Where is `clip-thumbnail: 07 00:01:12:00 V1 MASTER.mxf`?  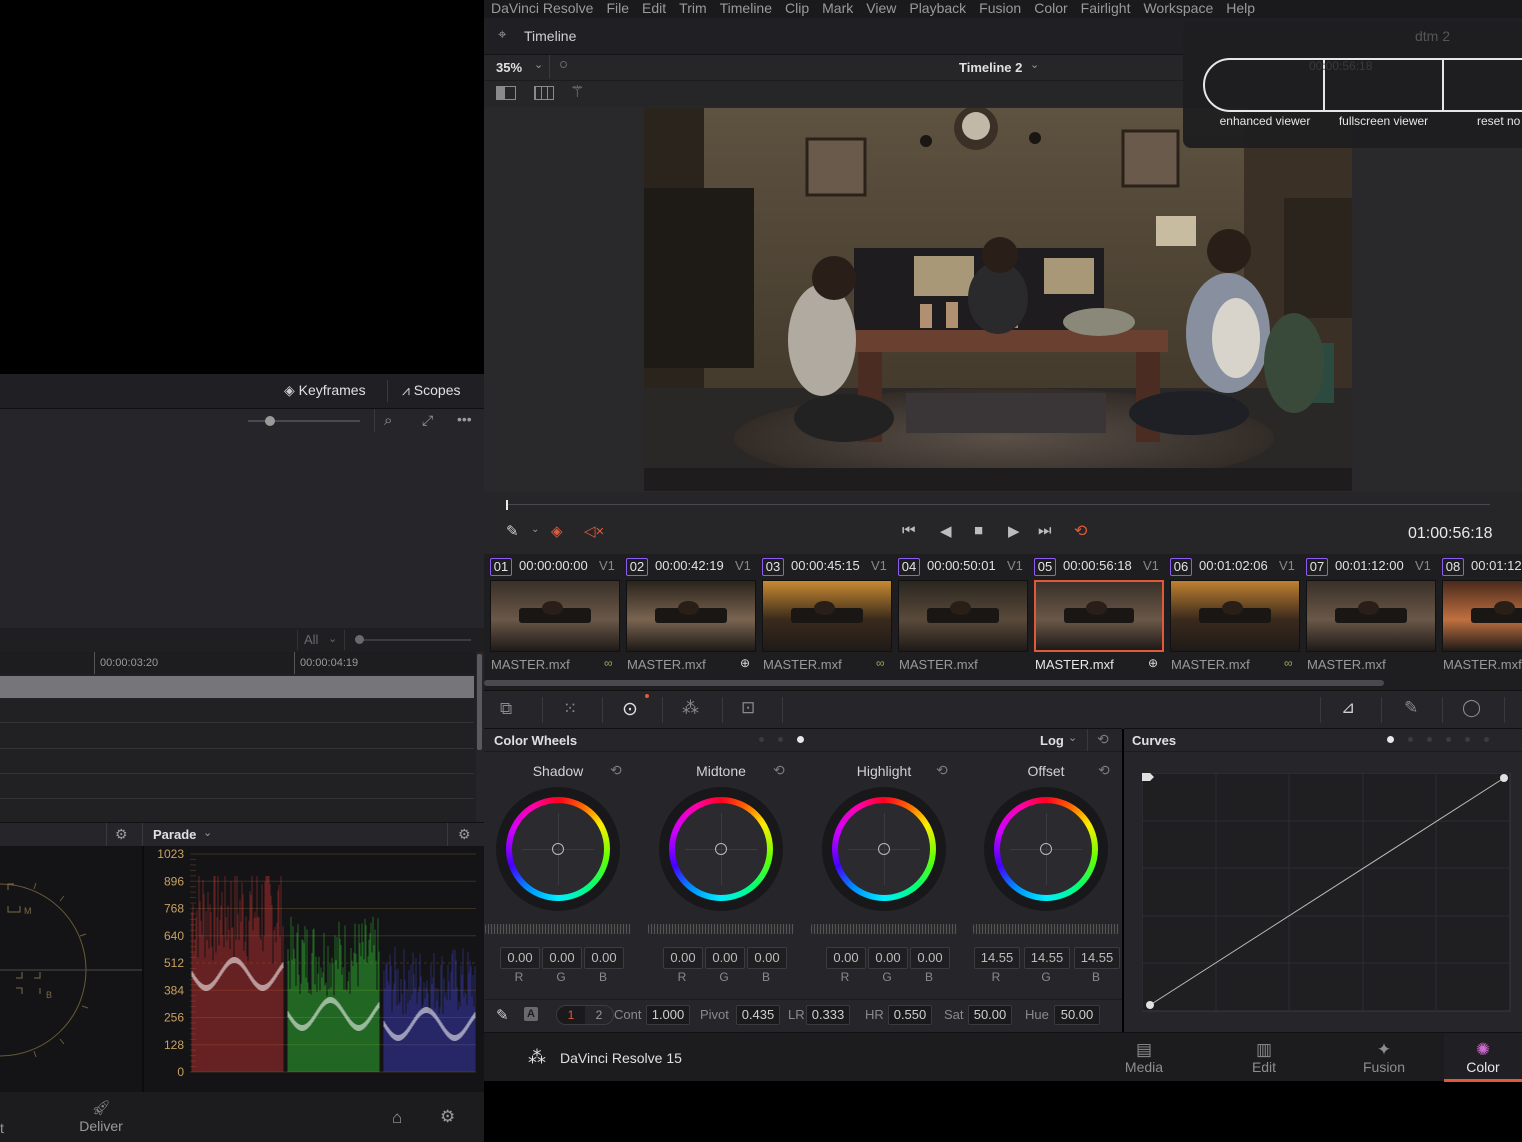
clip-thumbnail: 07 00:01:12:00 V1 MASTER.mxf is located at coordinates (1368, 619).